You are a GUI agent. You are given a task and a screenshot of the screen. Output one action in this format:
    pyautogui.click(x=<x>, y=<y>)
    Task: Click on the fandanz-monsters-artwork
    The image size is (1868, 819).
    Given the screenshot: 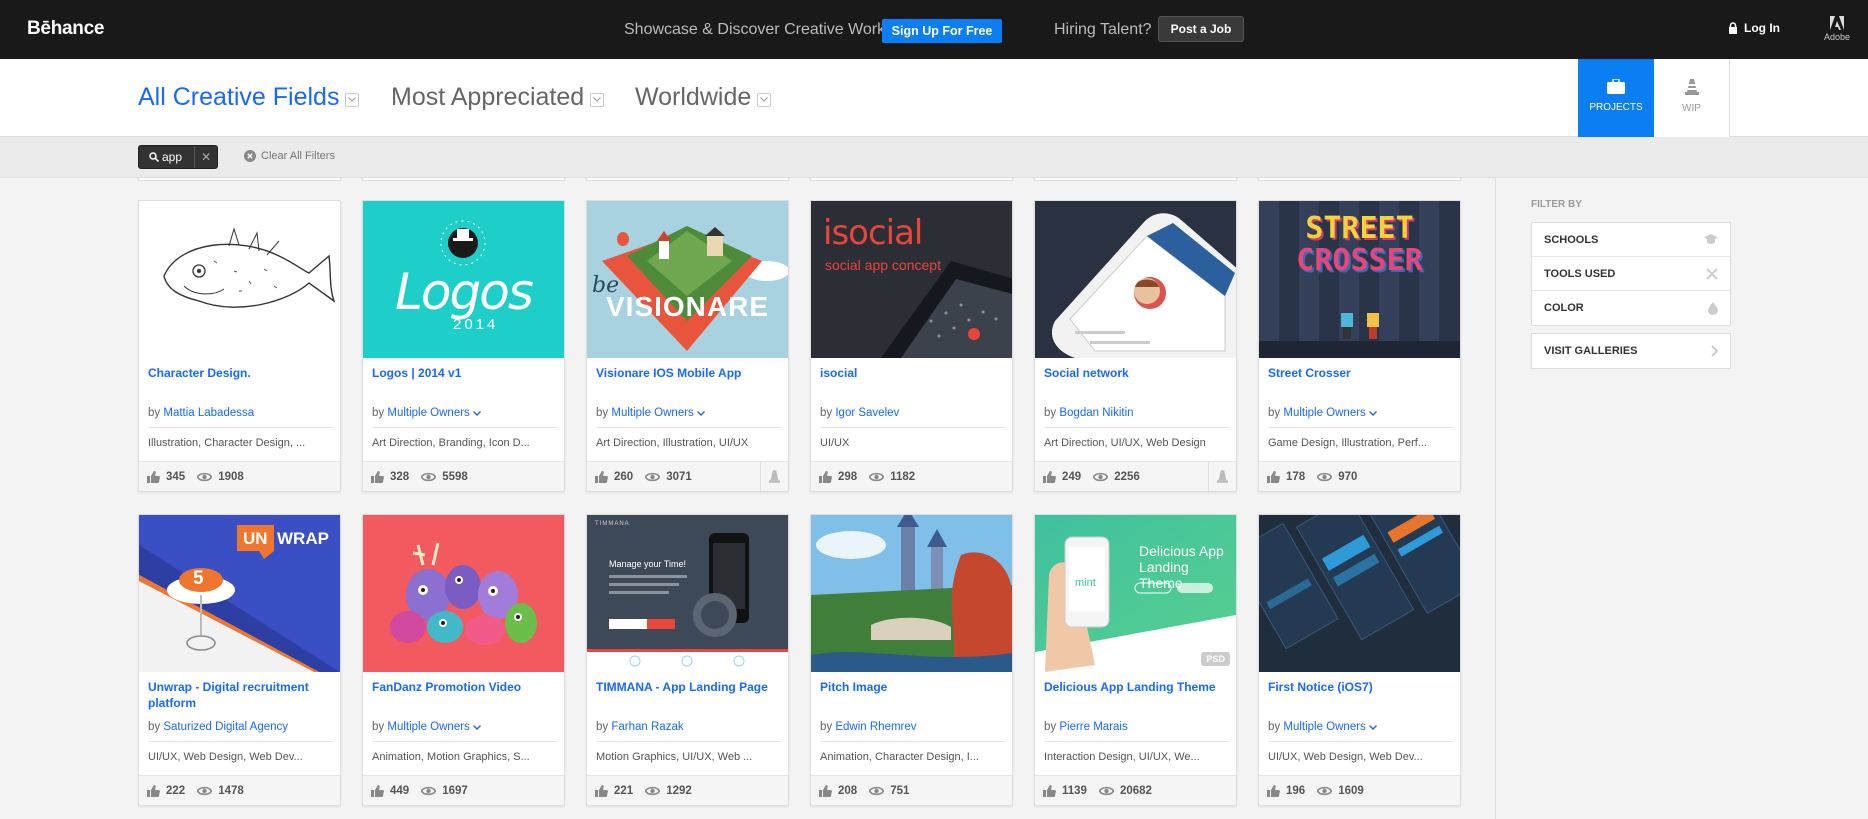 What is the action you would take?
    pyautogui.click(x=463, y=593)
    